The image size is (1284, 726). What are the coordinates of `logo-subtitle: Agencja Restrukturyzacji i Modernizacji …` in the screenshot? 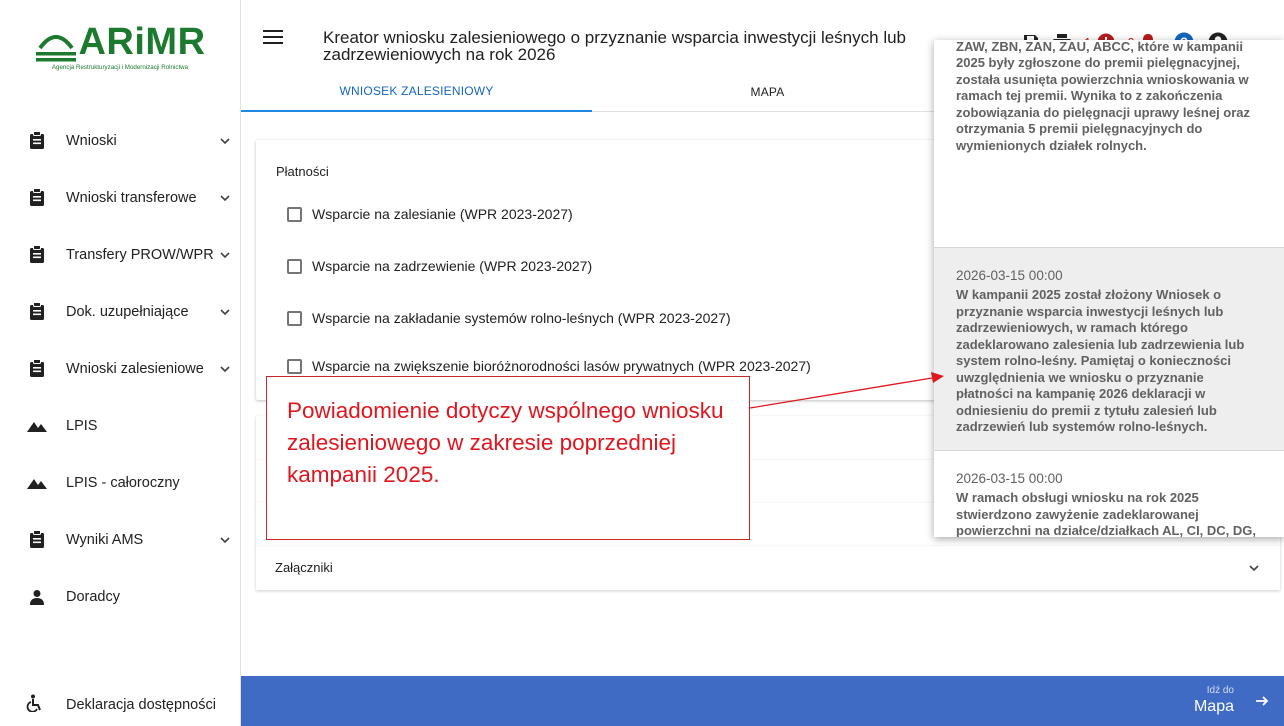 It's located at (120, 67).